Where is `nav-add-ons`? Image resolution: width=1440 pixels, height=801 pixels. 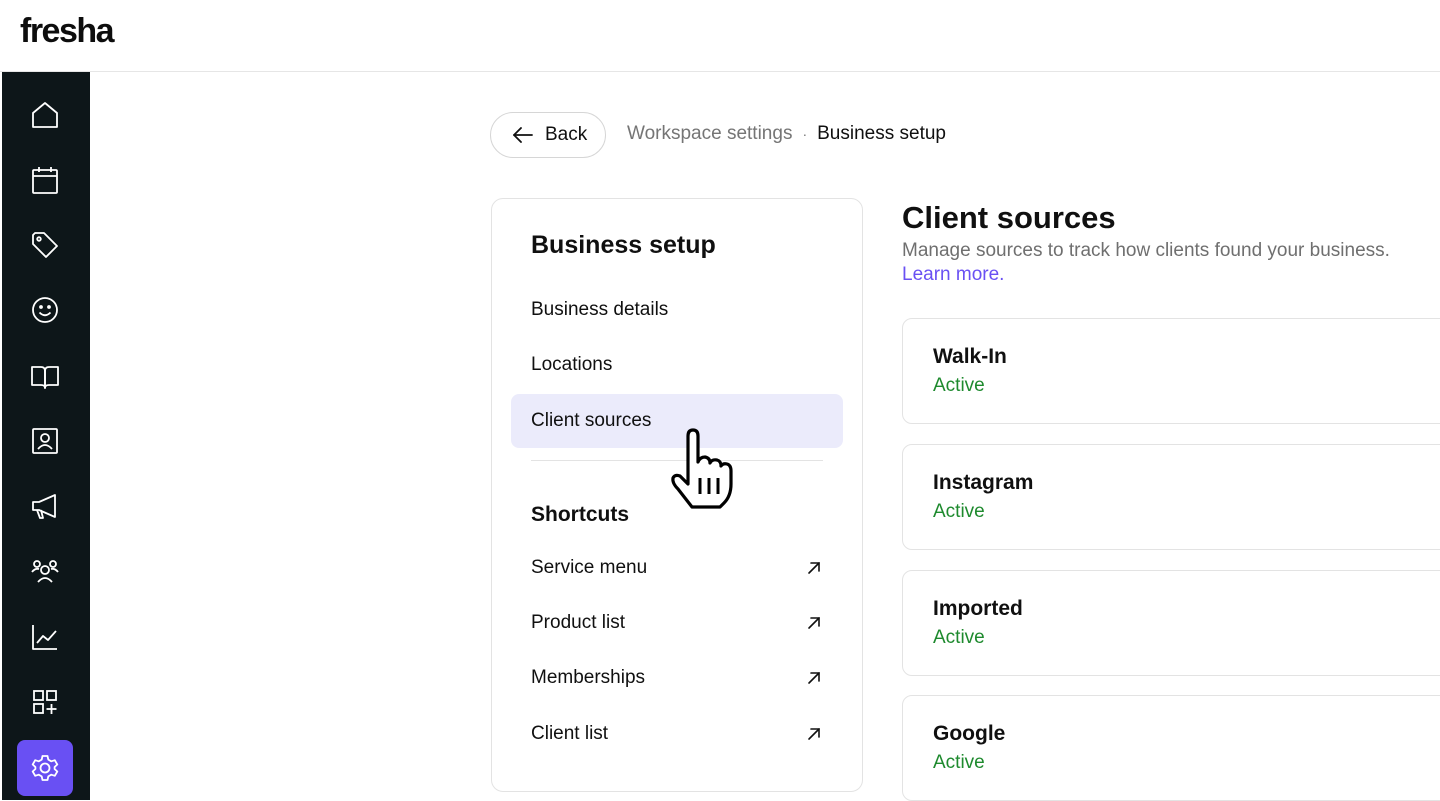 nav-add-ons is located at coordinates (45, 702).